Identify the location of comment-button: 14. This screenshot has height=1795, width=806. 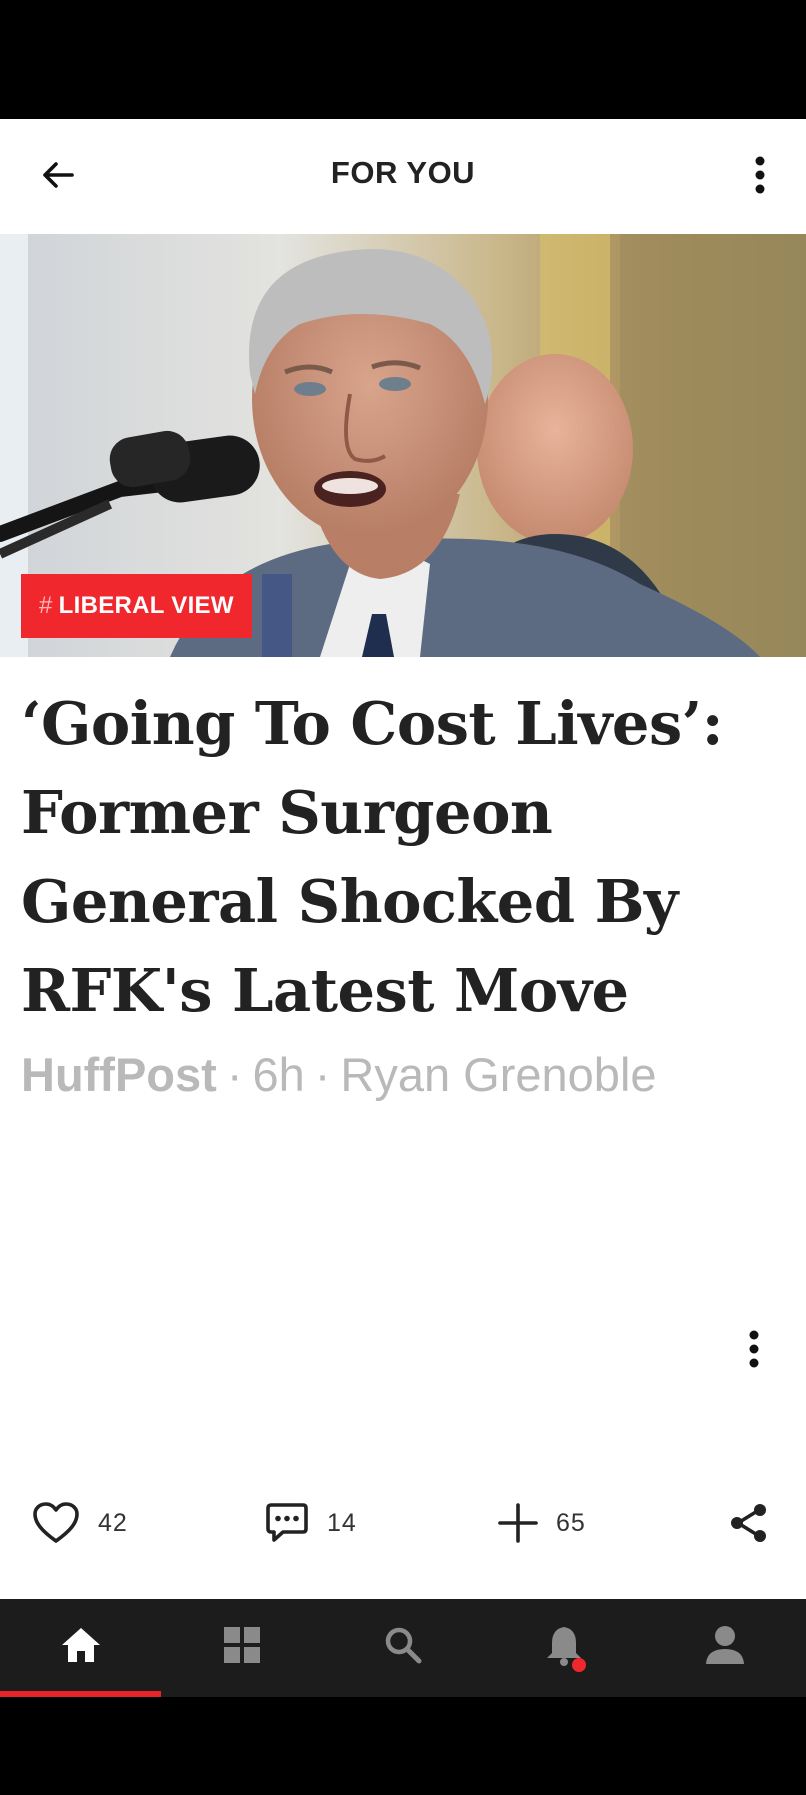
(311, 1523).